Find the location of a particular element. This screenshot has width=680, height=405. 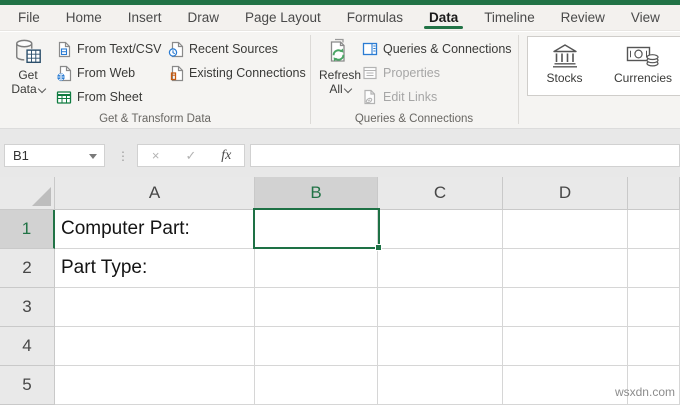

recent-sources-icon is located at coordinates (176, 49).